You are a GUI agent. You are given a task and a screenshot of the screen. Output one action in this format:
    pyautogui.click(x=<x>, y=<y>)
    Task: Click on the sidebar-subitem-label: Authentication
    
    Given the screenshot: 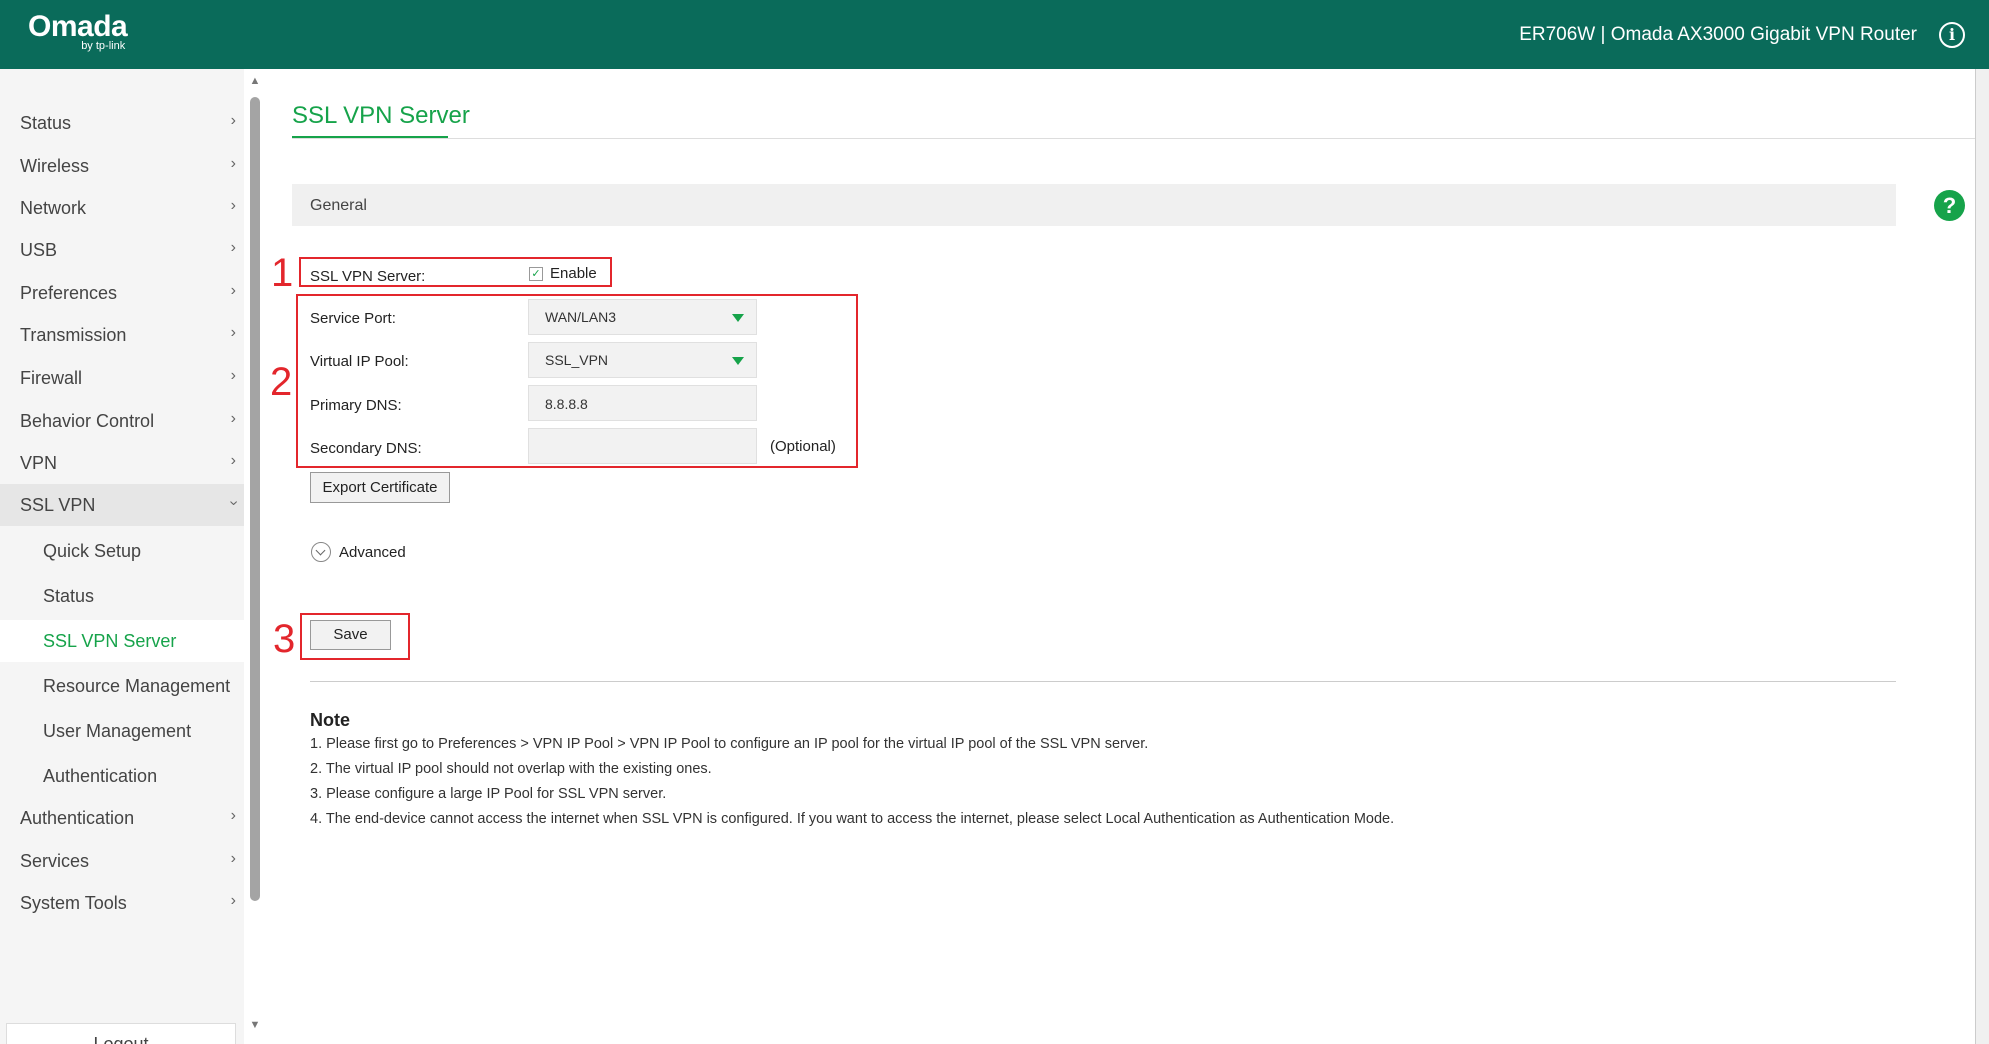 What is the action you would take?
    pyautogui.click(x=100, y=776)
    